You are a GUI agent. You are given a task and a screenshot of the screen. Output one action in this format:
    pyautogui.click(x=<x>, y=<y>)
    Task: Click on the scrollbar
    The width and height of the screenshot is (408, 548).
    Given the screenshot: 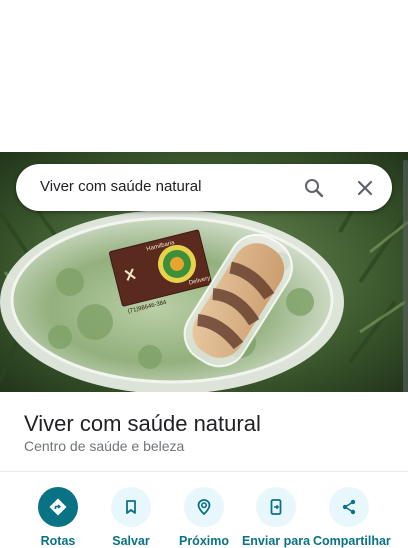 What is the action you would take?
    pyautogui.click(x=405, y=295)
    